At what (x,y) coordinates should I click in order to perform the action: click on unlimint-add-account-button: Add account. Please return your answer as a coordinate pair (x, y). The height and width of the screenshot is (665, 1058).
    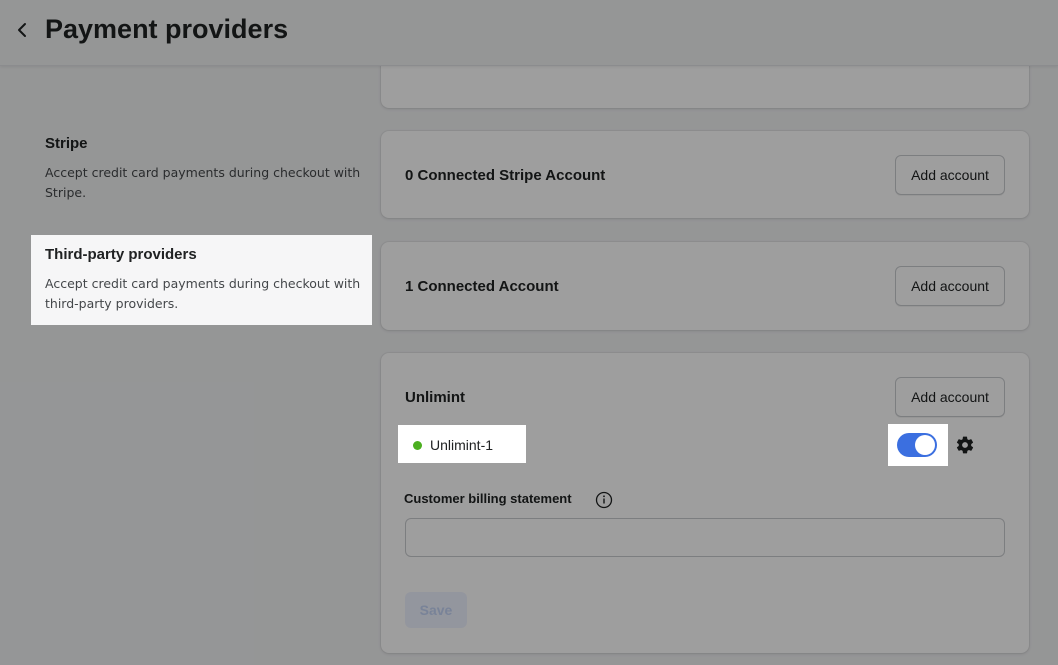
    Looking at the image, I should click on (950, 397).